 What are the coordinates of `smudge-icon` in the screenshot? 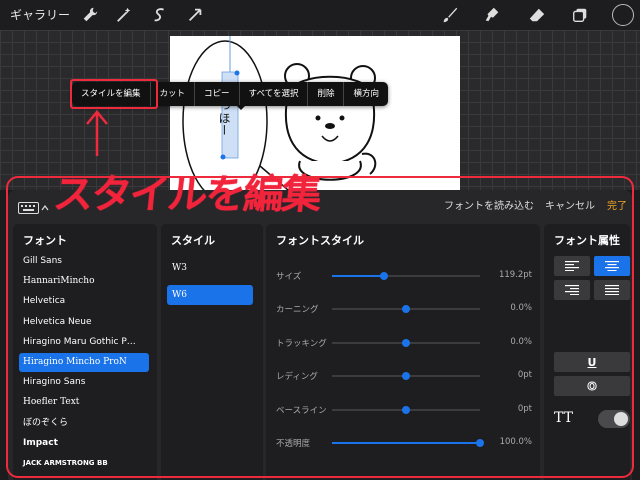 It's located at (492, 15).